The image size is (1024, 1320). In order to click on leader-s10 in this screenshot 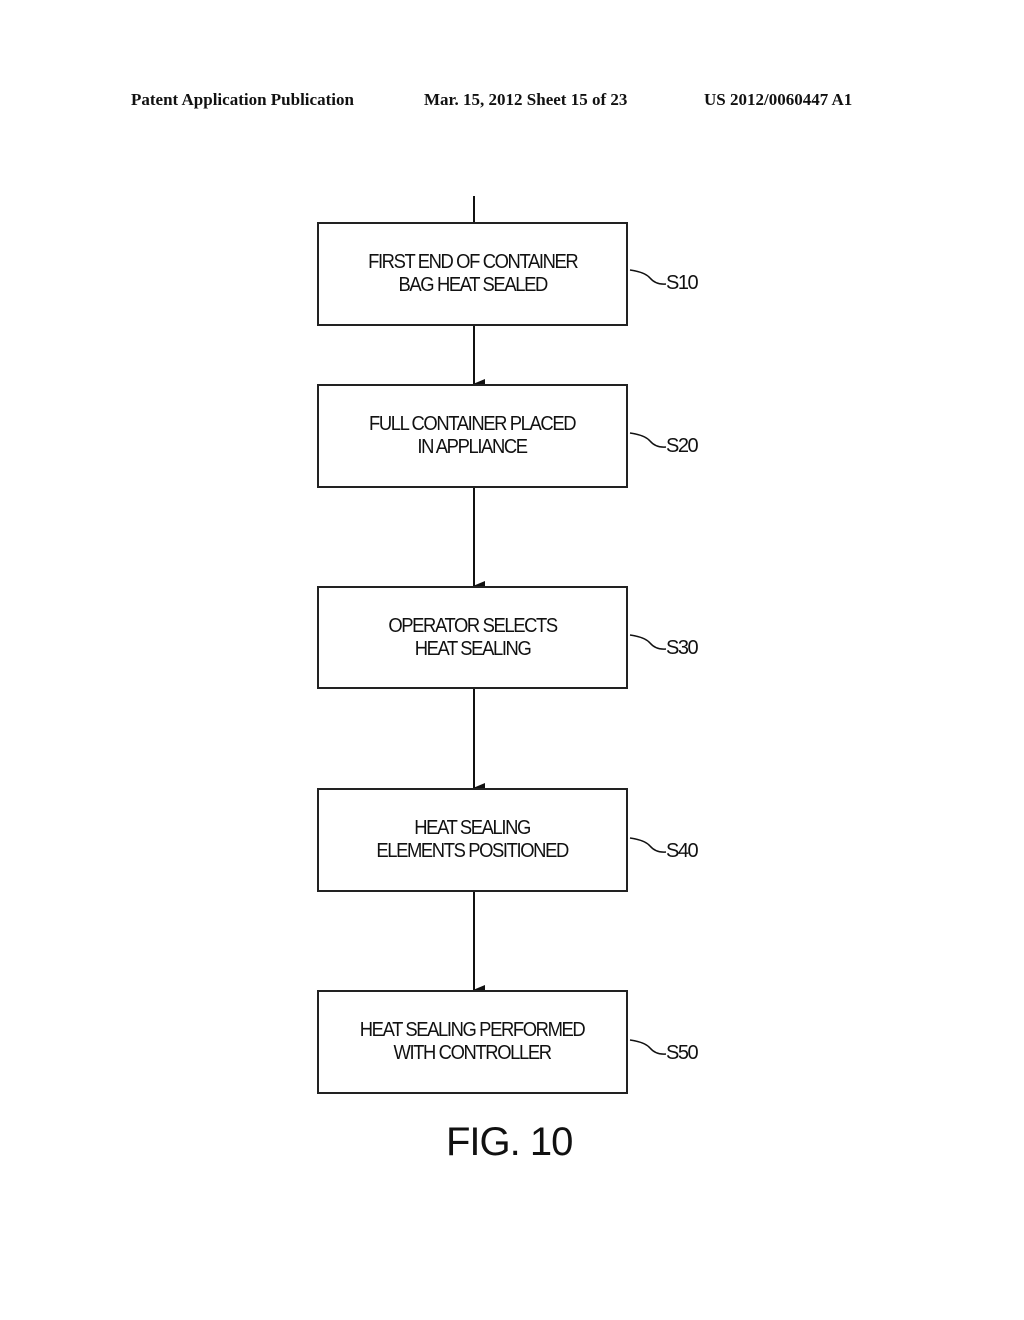, I will do `click(648, 277)`.